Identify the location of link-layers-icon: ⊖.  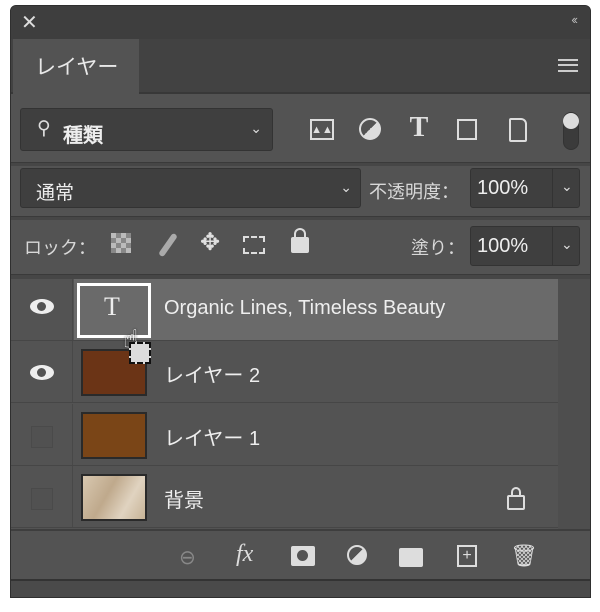
(187, 557).